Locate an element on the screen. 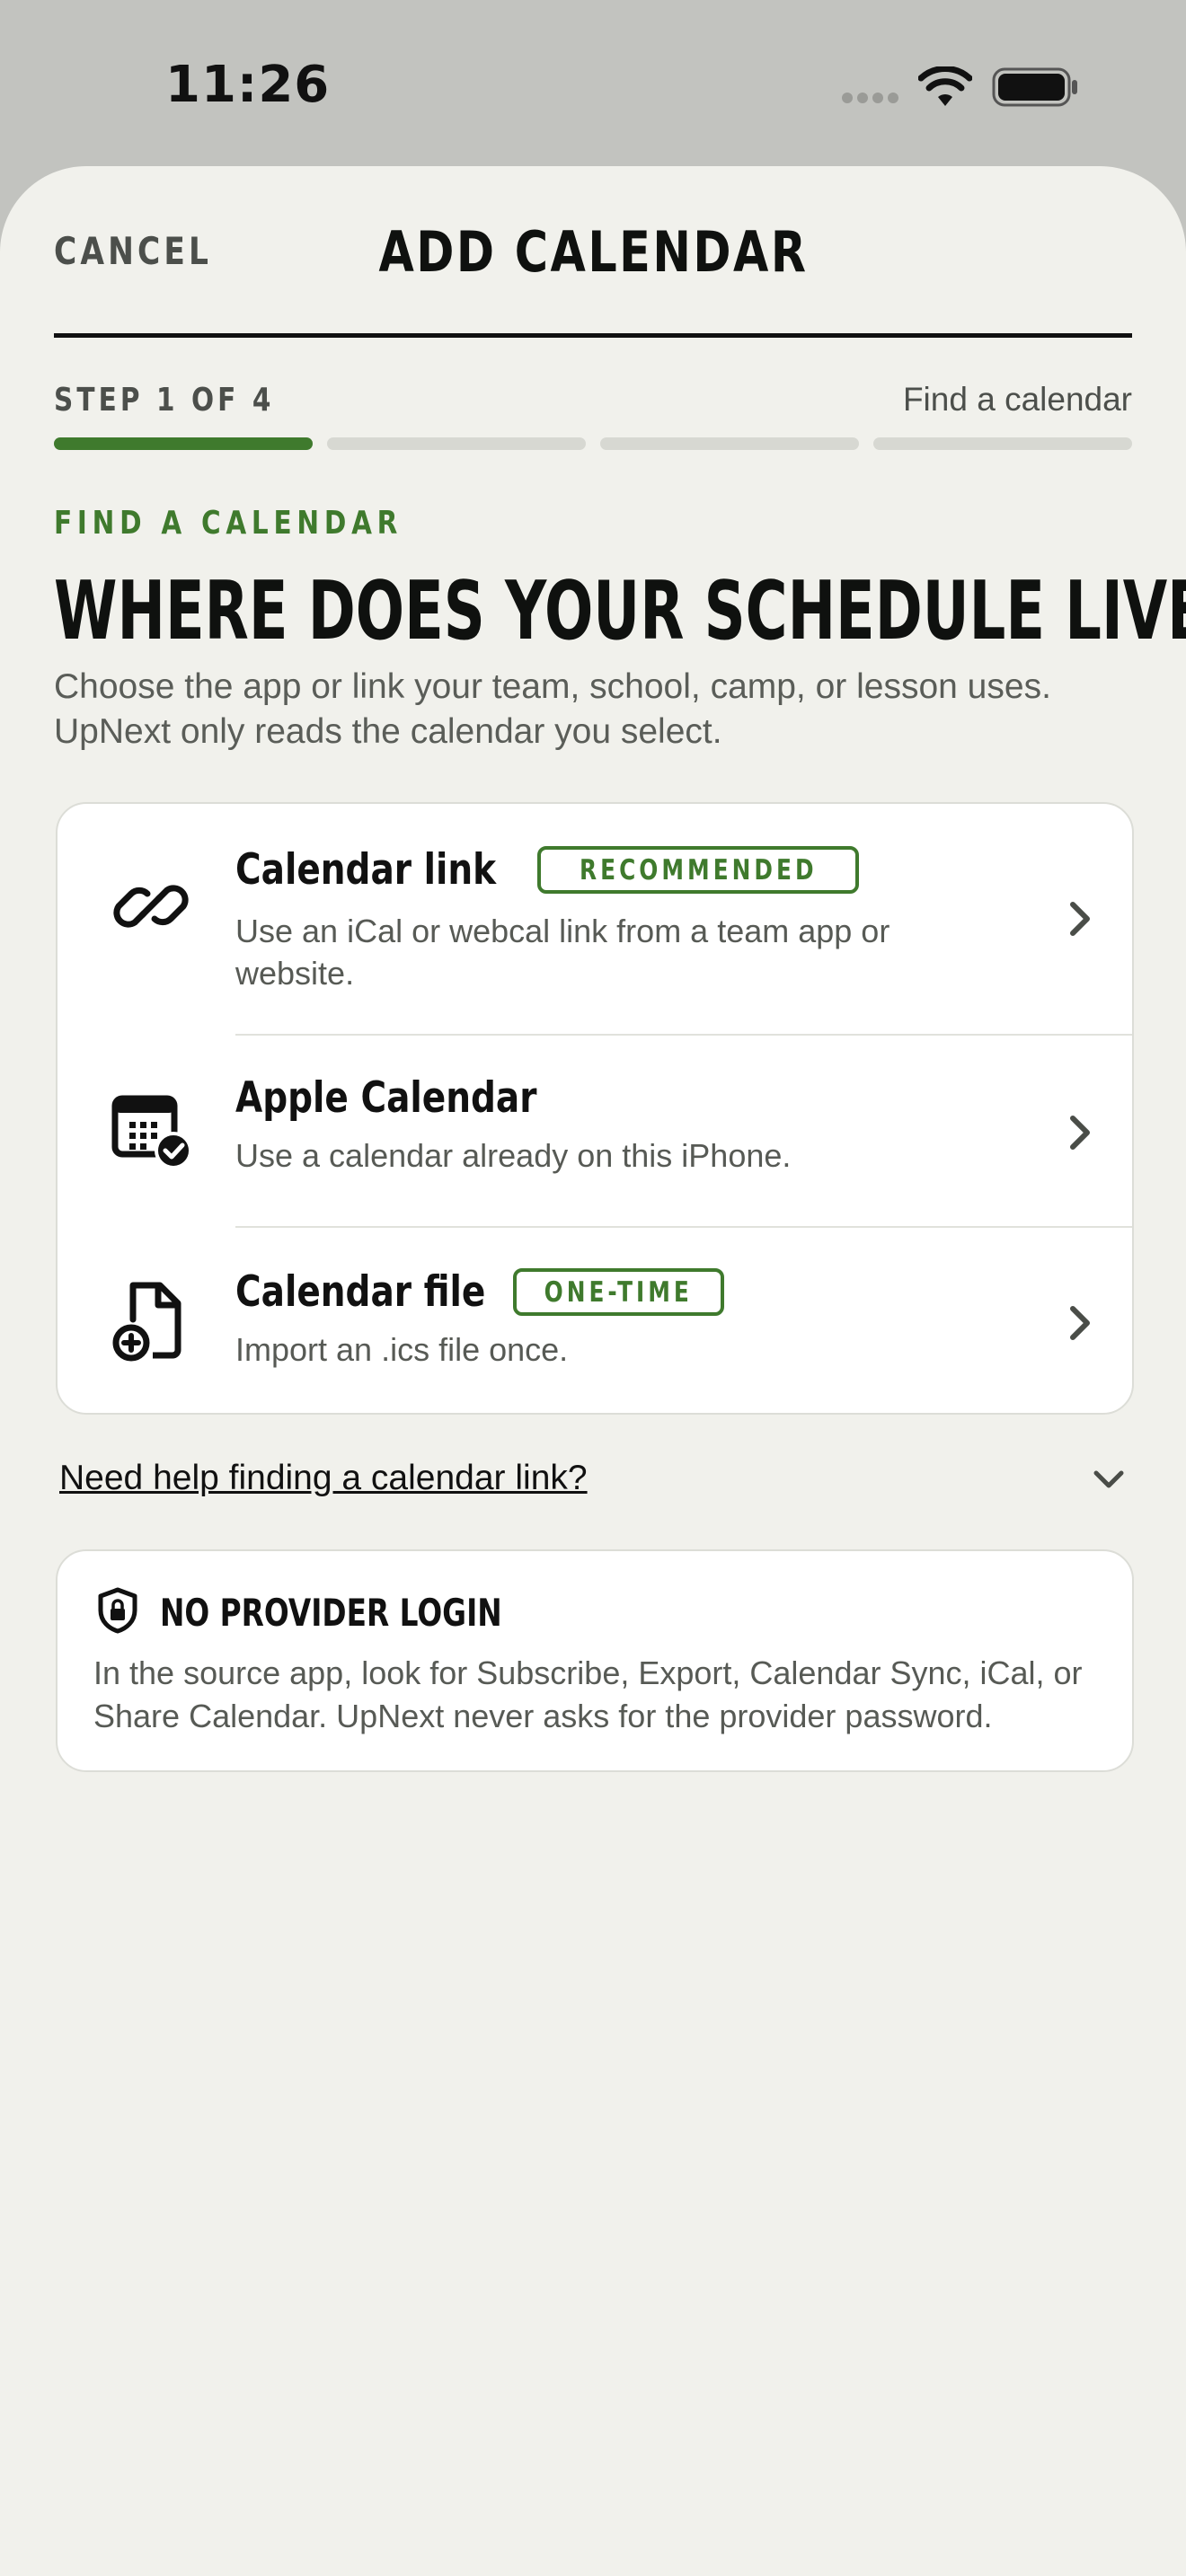 The width and height of the screenshot is (1186, 2576). step-label: STEP 1 OF 4 is located at coordinates (164, 400).